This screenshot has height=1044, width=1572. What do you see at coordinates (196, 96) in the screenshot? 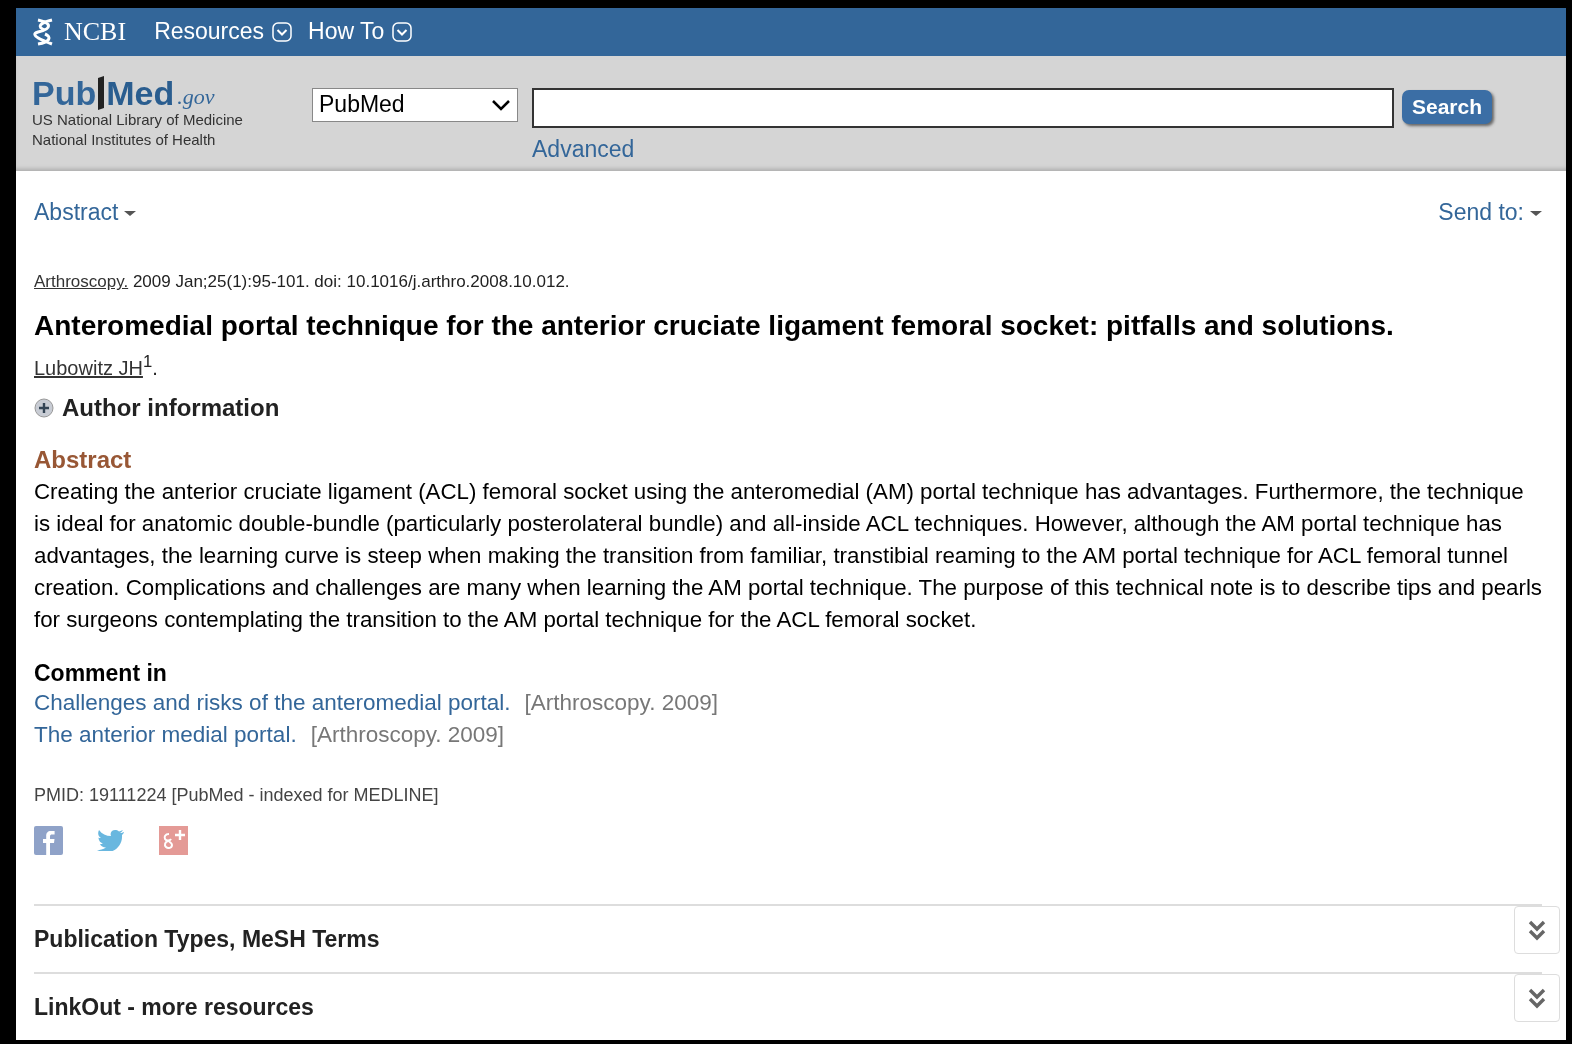
I see `gov-suffix: .gov` at bounding box center [196, 96].